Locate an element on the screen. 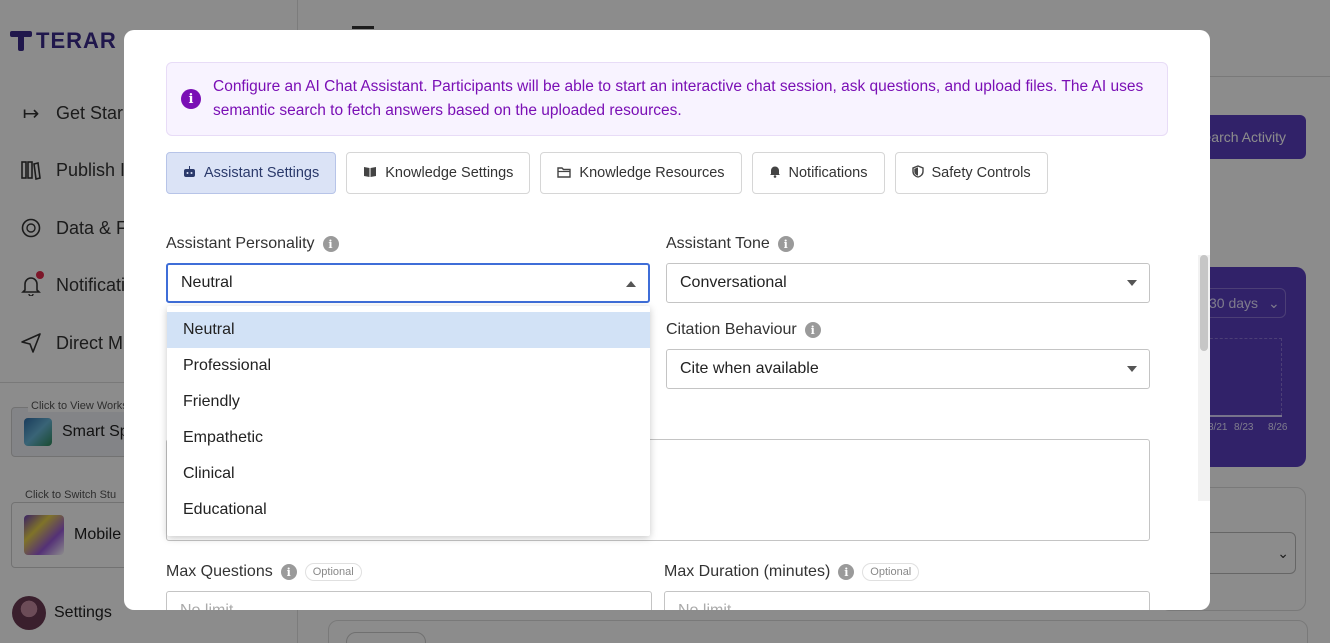 This screenshot has width=1330, height=643. citation-label-text: Citation Behaviour is located at coordinates (731, 329).